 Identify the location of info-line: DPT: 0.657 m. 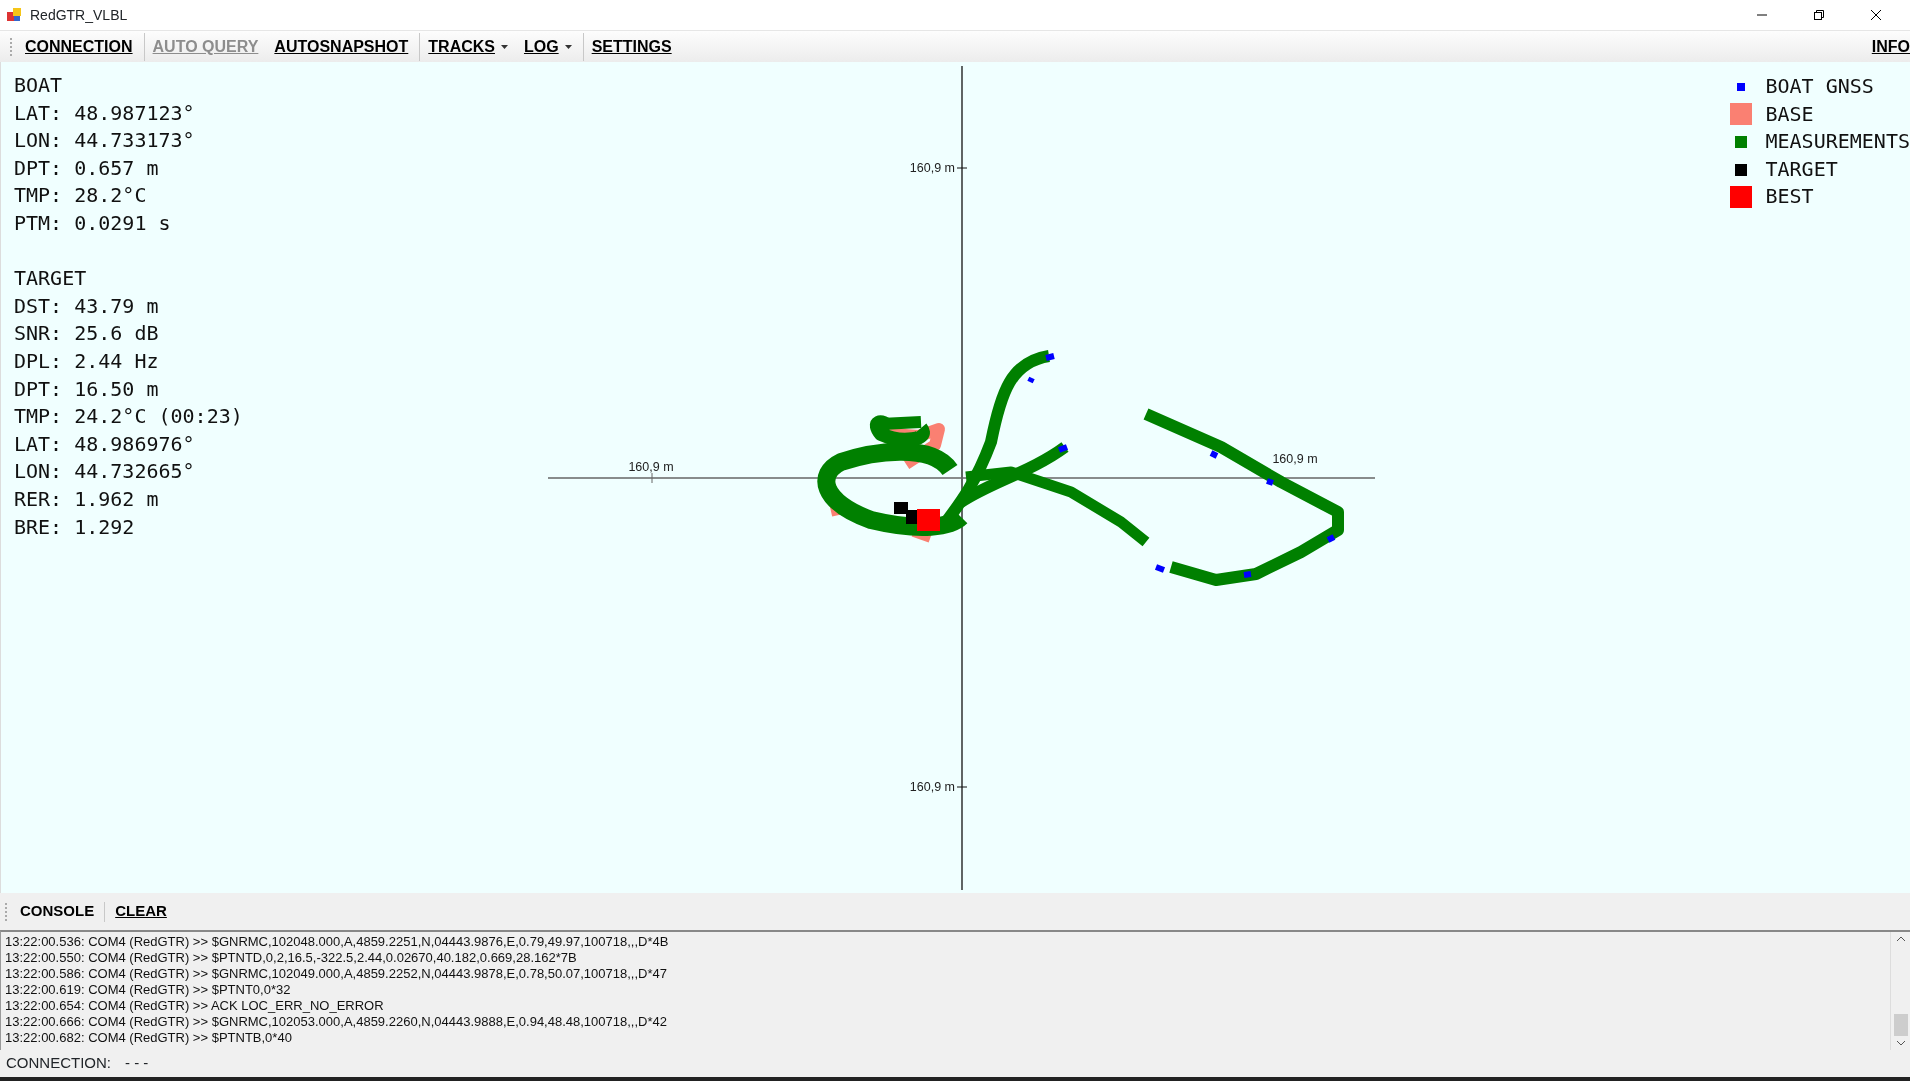
(87, 168).